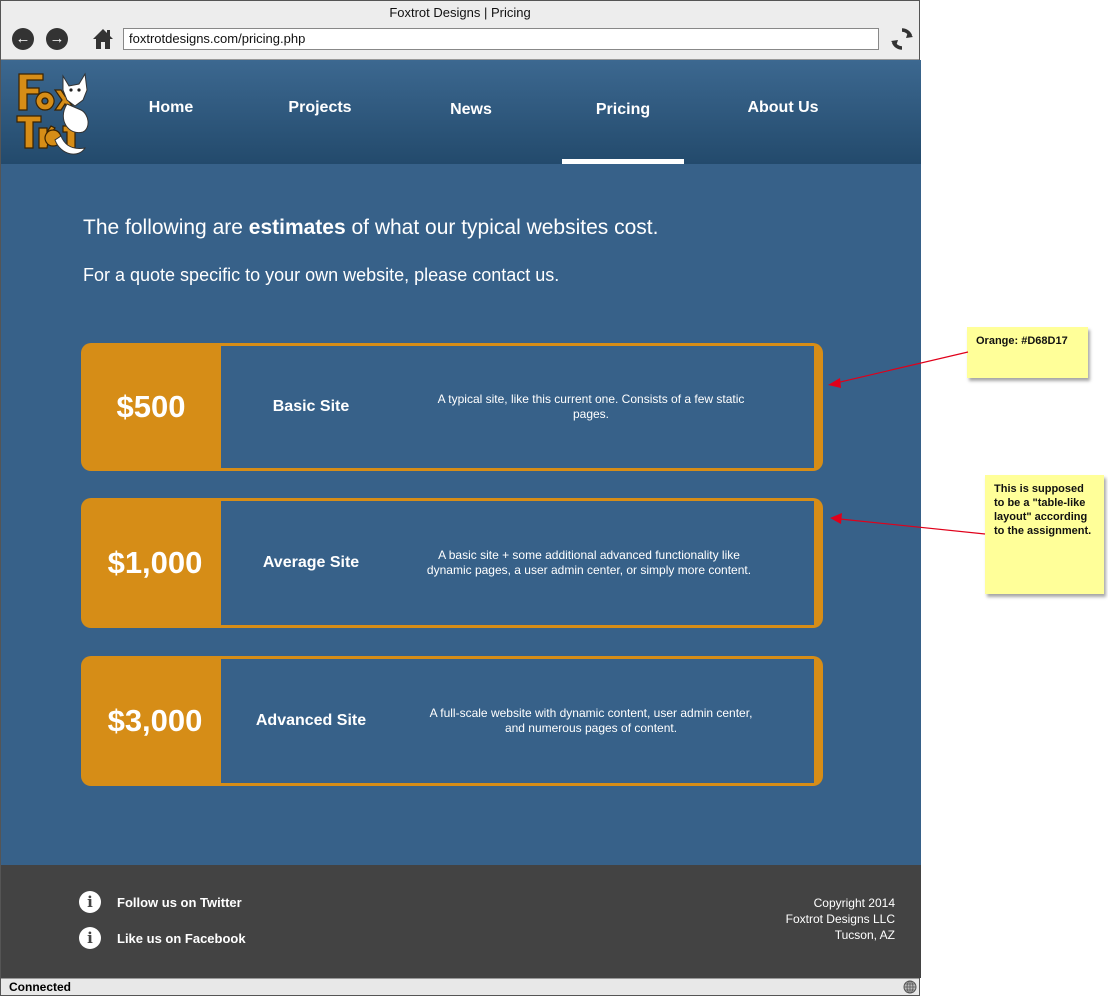 The width and height of the screenshot is (1108, 998). I want to click on plan-name: Average Site, so click(311, 562).